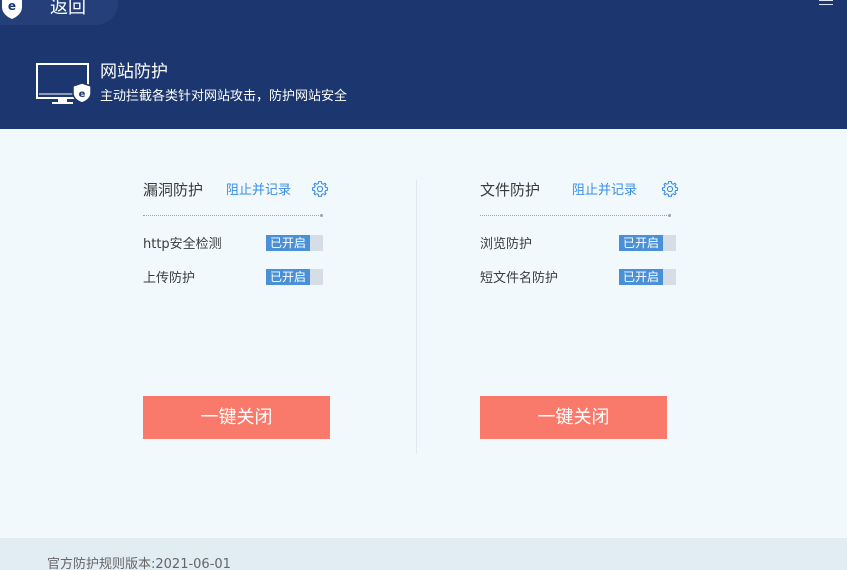  I want to click on back-button: e 返回, so click(59, 12).